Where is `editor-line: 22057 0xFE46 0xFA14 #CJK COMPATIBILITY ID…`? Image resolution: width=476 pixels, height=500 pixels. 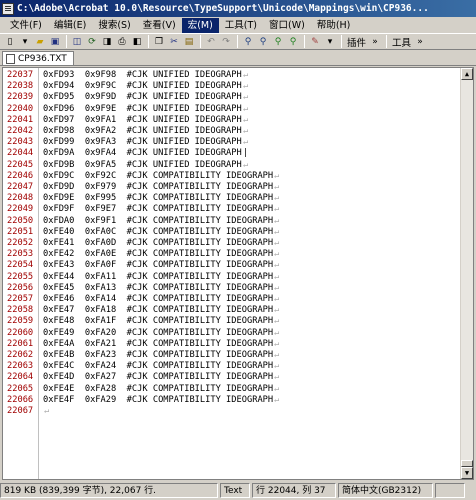 editor-line: 22057 0xFE46 0xFA14 #CJK COMPATIBILITY ID… is located at coordinates (230, 299).